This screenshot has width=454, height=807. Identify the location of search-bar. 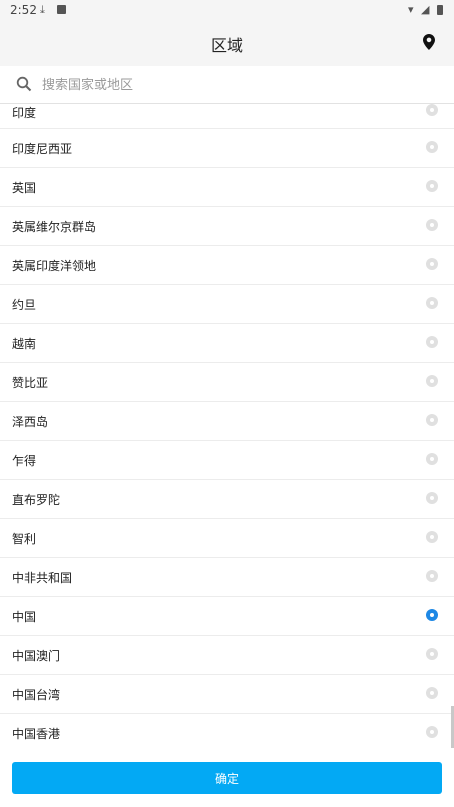
(227, 85).